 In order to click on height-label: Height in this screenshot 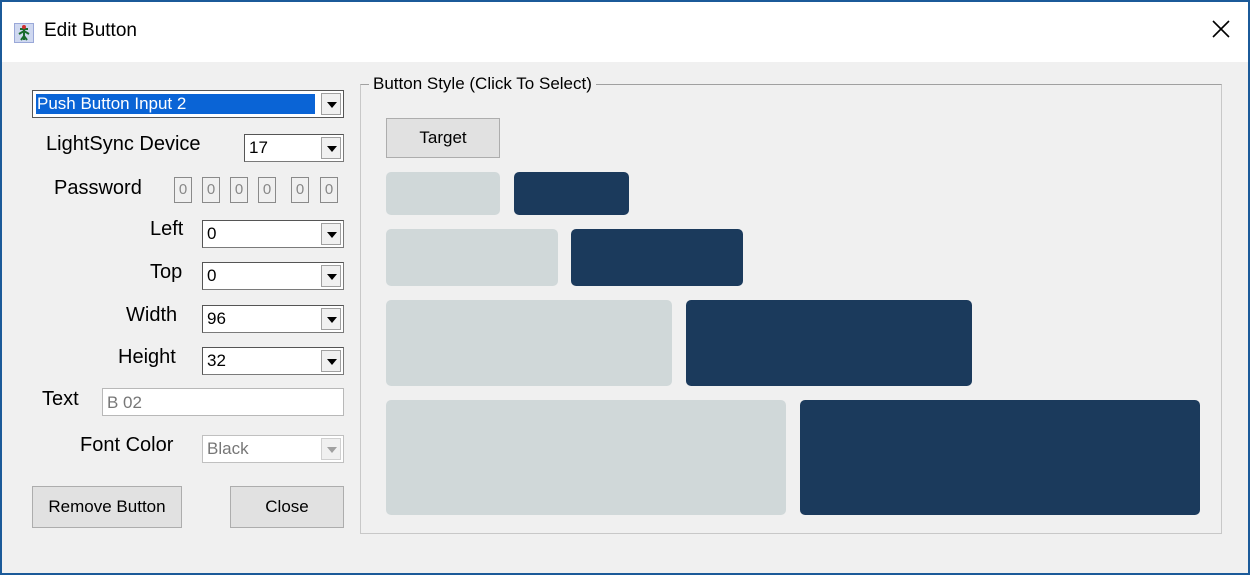, I will do `click(147, 357)`.